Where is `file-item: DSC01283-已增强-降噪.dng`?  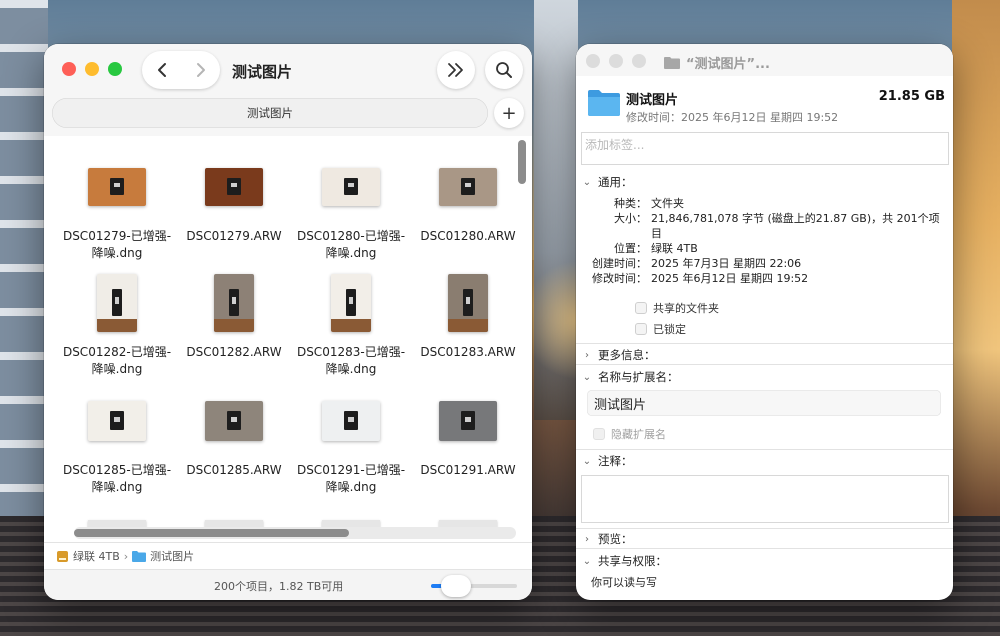
file-item: DSC01283-已增强-降噪.dng is located at coordinates (351, 324).